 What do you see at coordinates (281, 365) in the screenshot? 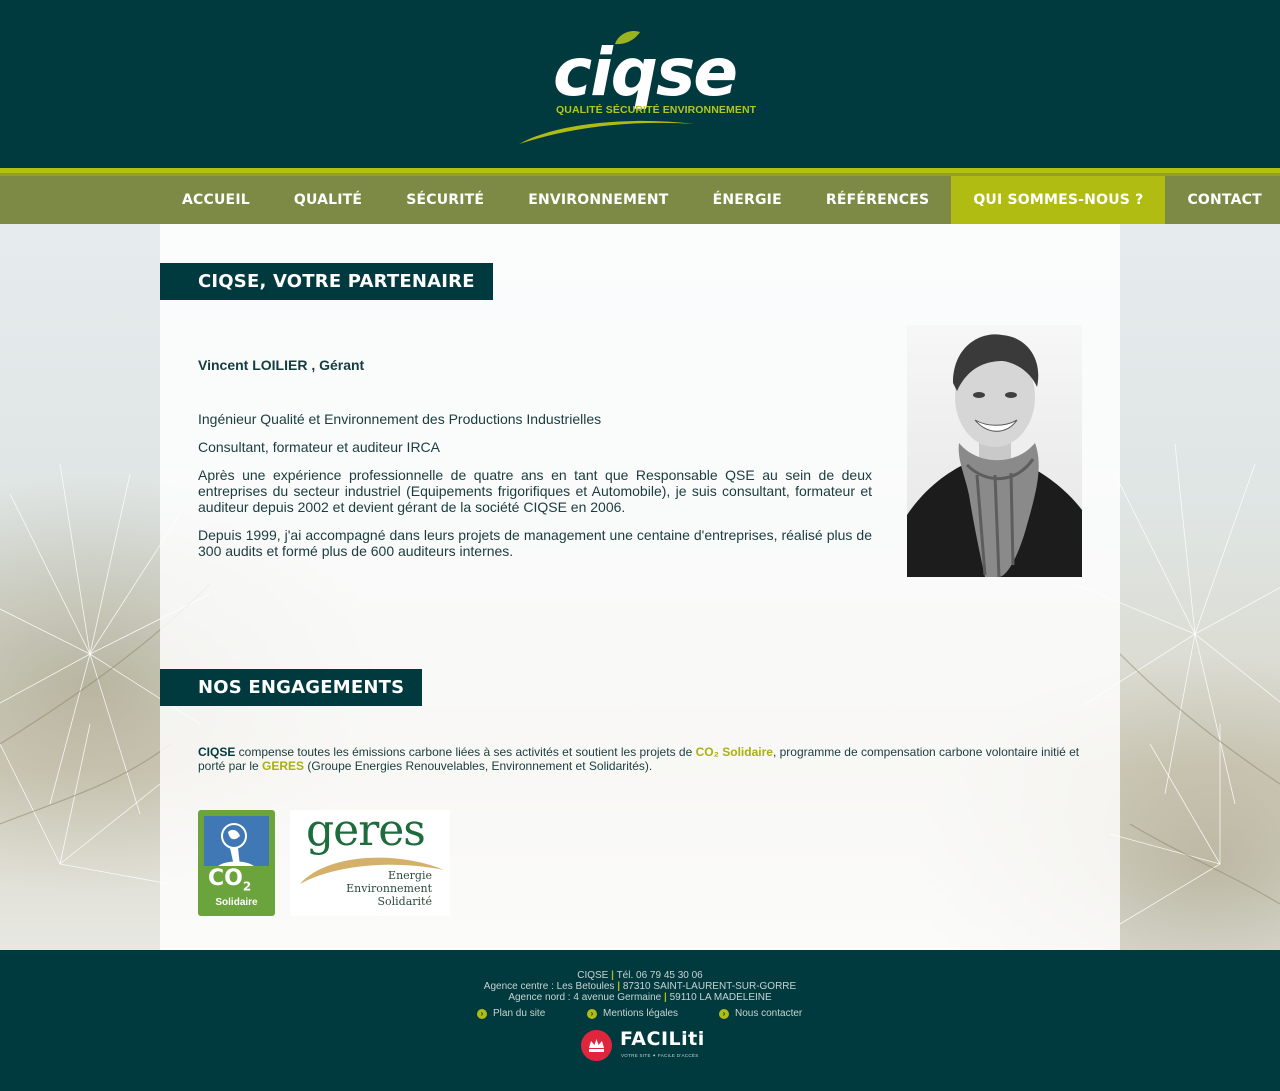
I see `person-name: Vincent LOILIER , Gérant` at bounding box center [281, 365].